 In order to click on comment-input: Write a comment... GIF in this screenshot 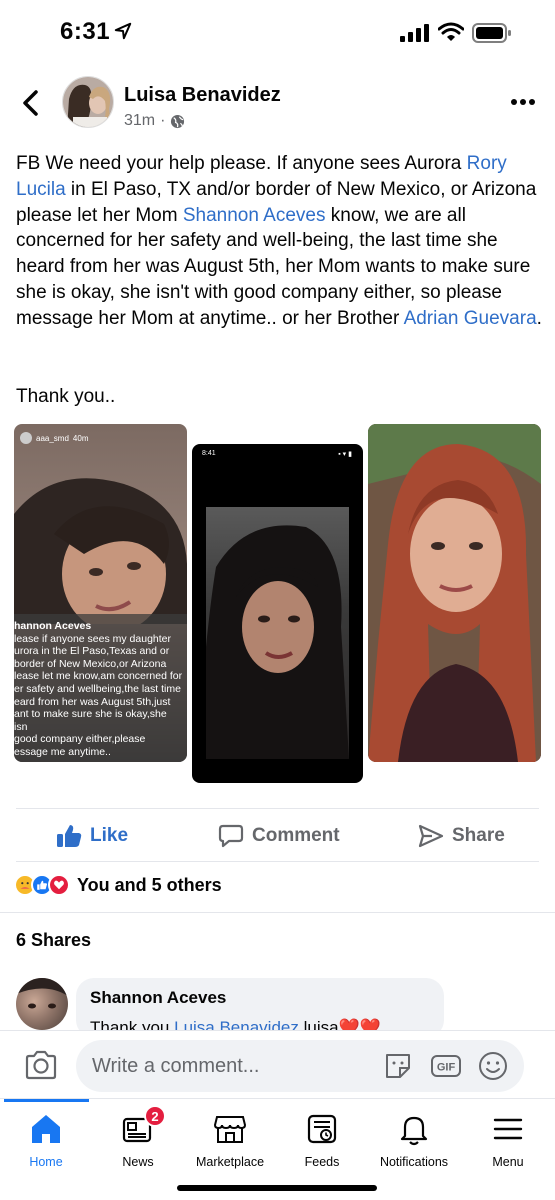, I will do `click(300, 1066)`.